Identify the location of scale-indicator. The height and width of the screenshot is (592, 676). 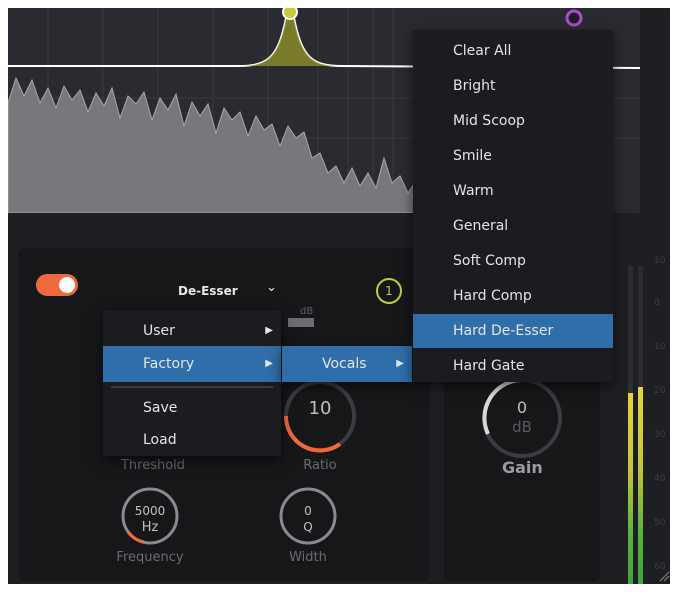
(301, 322).